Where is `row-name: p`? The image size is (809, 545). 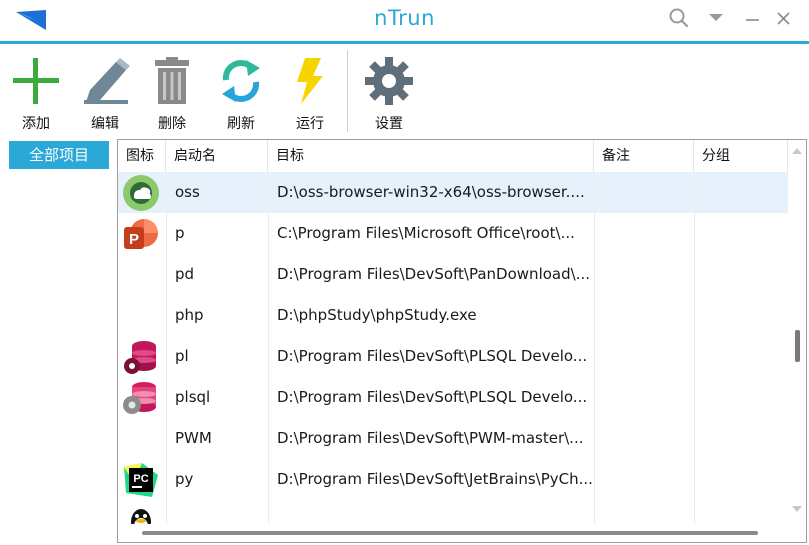 row-name: p is located at coordinates (180, 233).